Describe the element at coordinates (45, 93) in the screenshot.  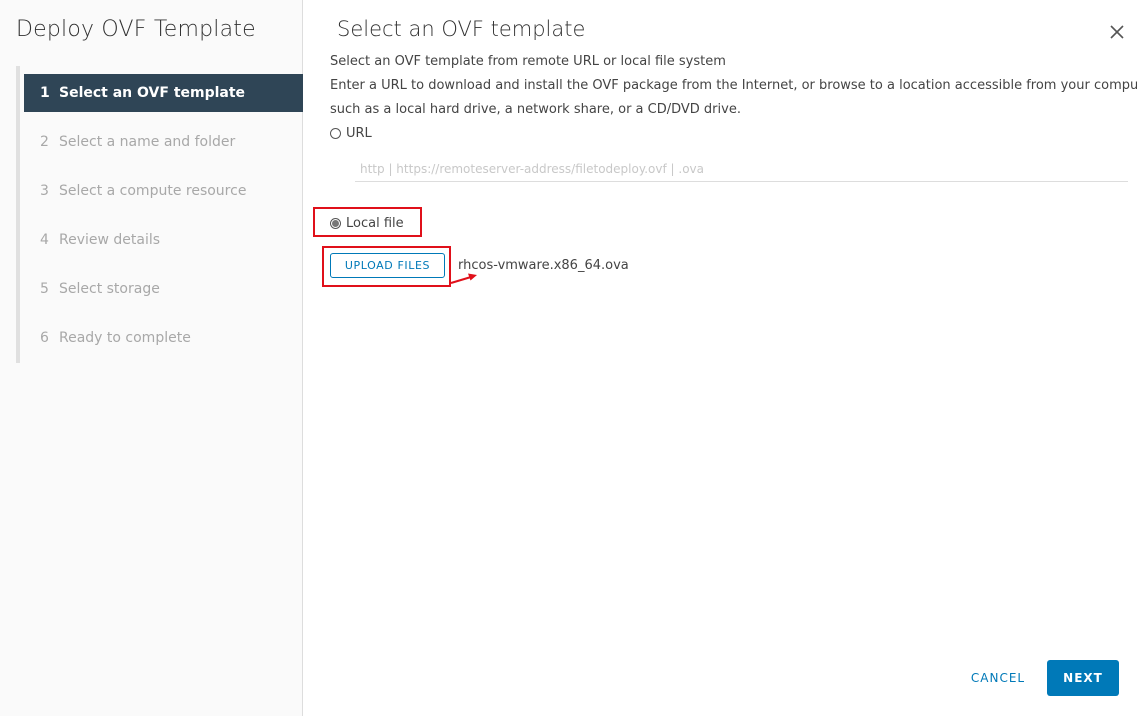
I see `step-number: 1` at that location.